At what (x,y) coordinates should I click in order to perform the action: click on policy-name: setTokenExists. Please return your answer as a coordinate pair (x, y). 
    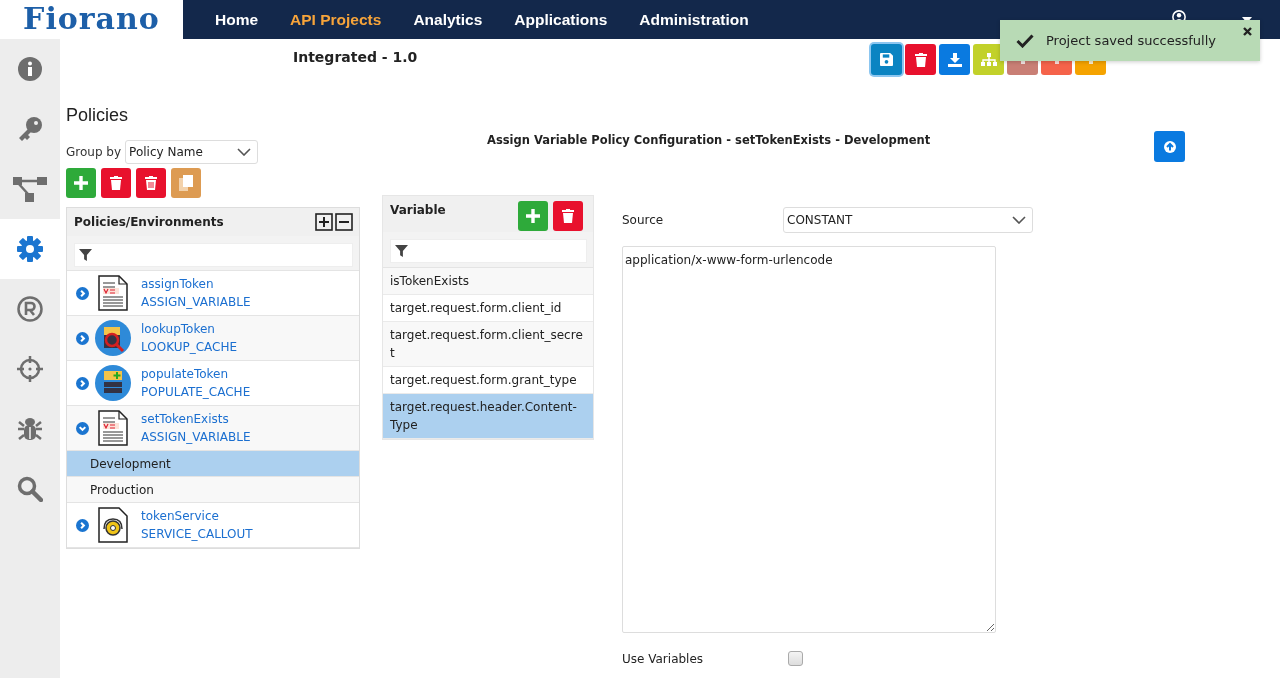
    Looking at the image, I should click on (196, 419).